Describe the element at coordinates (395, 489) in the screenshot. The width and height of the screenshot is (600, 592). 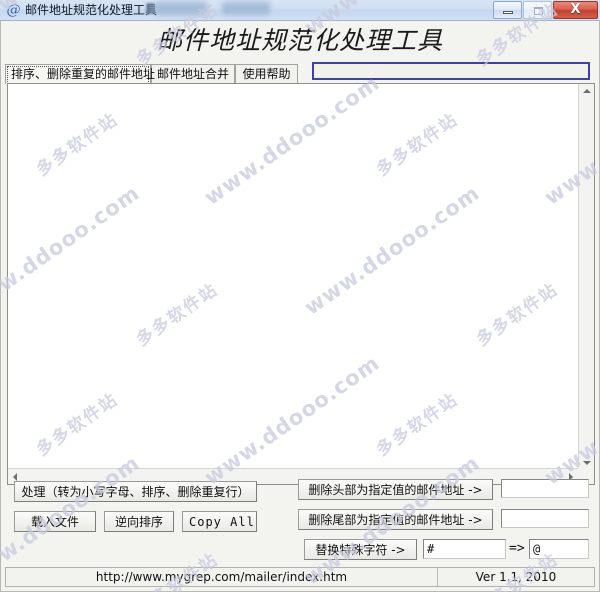
I see `remove-head-button: 删除头部为指定值的邮件地址 ->` at that location.